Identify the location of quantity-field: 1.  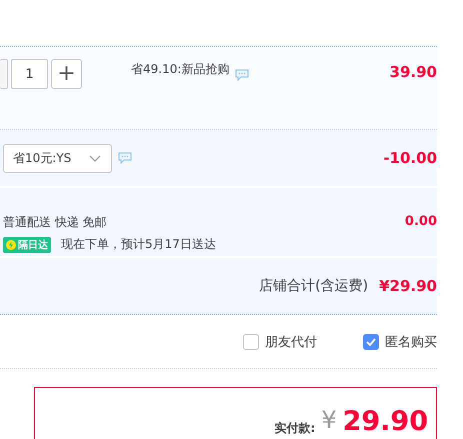
(29, 74).